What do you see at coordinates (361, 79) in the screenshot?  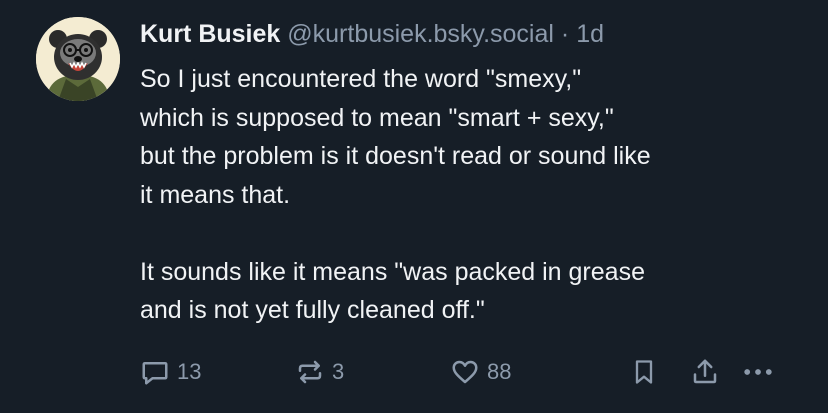 I see `post-text-line: So I just encountered the word "smexy,"` at bounding box center [361, 79].